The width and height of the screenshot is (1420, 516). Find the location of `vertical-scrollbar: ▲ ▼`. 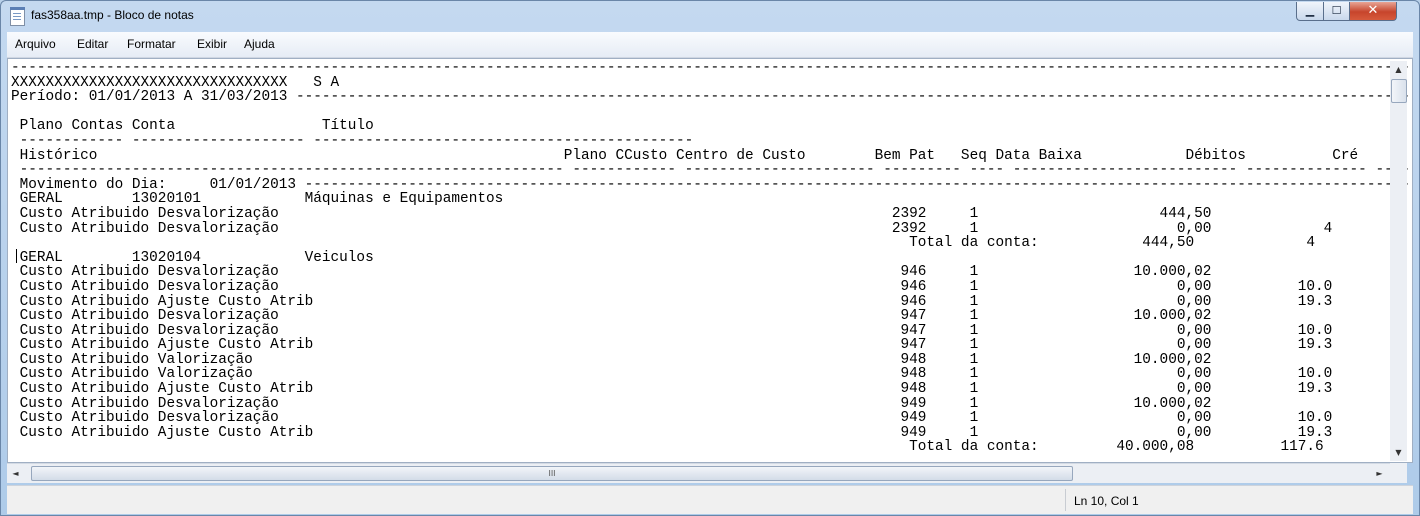

vertical-scrollbar: ▲ ▼ is located at coordinates (1398, 261).